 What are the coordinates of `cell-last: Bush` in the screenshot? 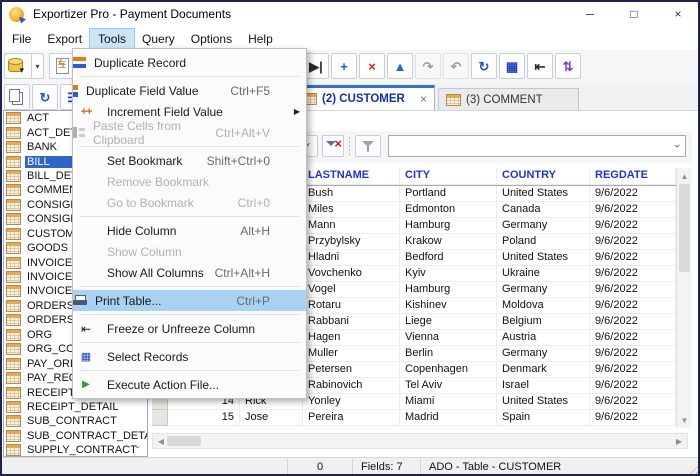 It's located at (351, 194).